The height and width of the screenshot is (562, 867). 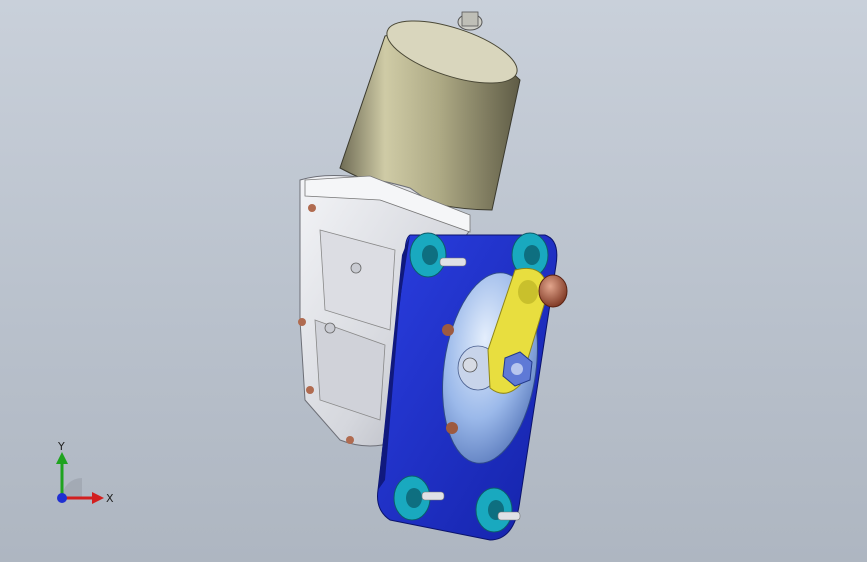 I want to click on z-axis-dot, so click(x=62, y=498).